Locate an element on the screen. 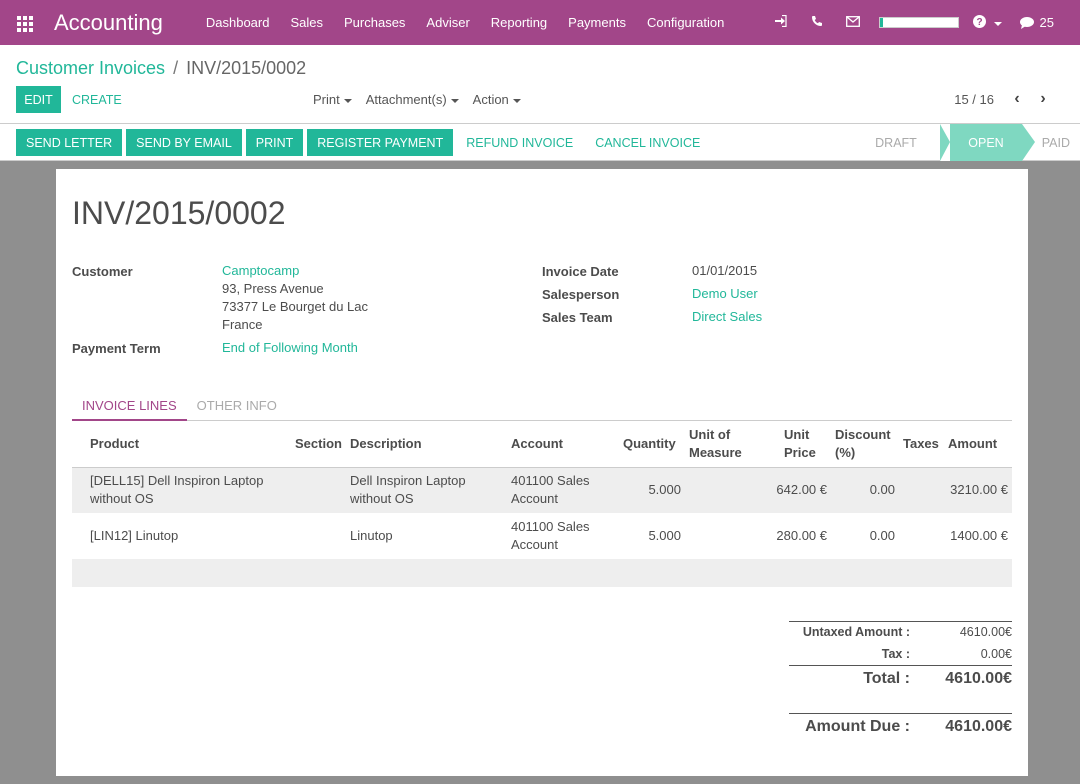 The width and height of the screenshot is (1080, 784). untaxed-row: Untaxed Amount : 4610.00€ is located at coordinates (900, 632).